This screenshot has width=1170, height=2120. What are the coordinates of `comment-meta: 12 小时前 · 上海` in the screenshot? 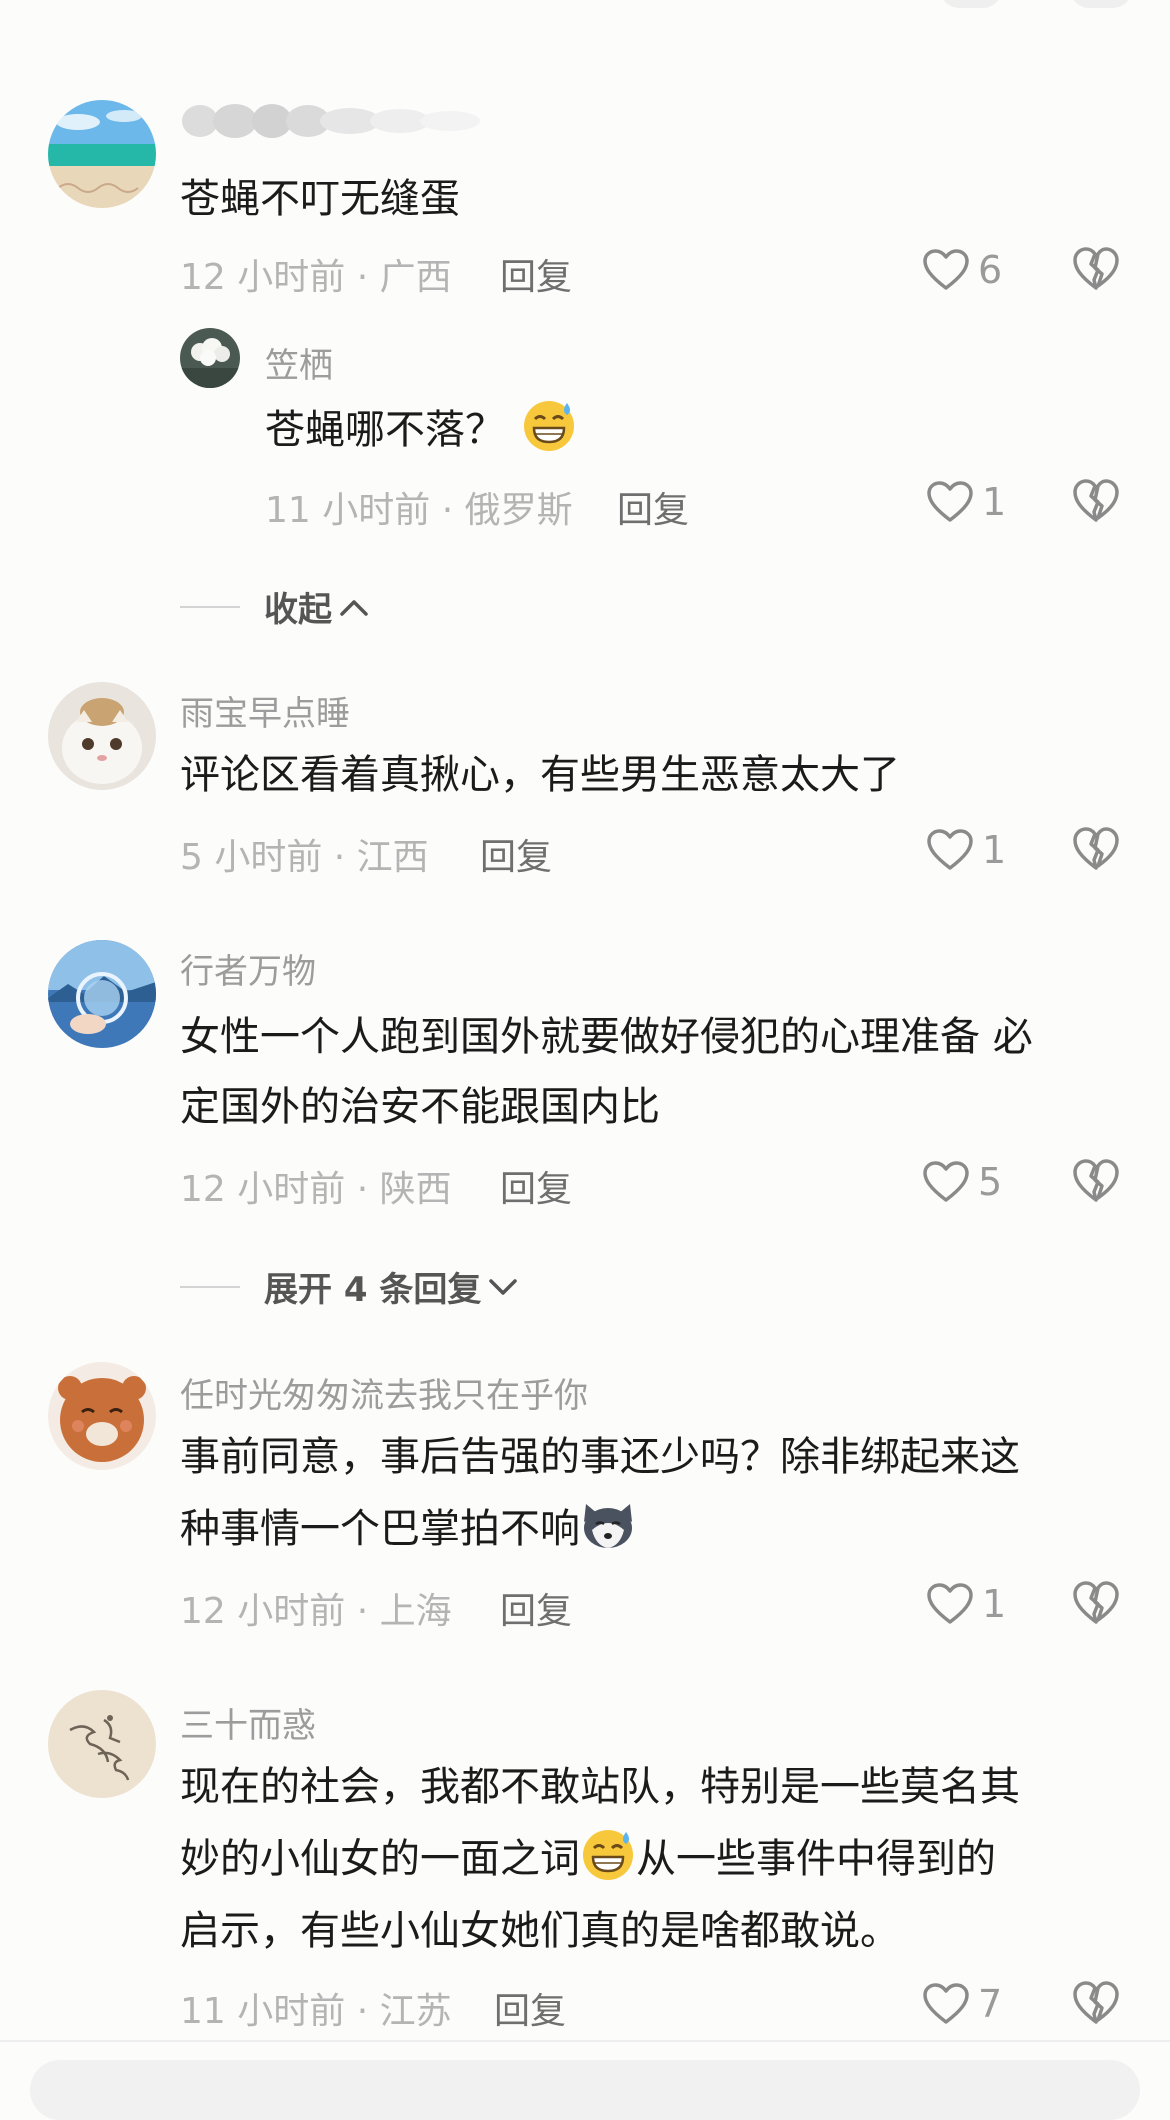 It's located at (316, 1611).